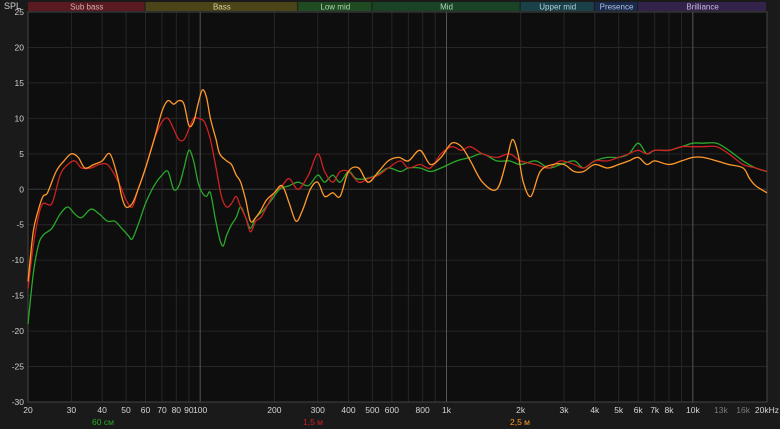 The height and width of the screenshot is (429, 780). I want to click on y-tick-label: -5, so click(20, 225).